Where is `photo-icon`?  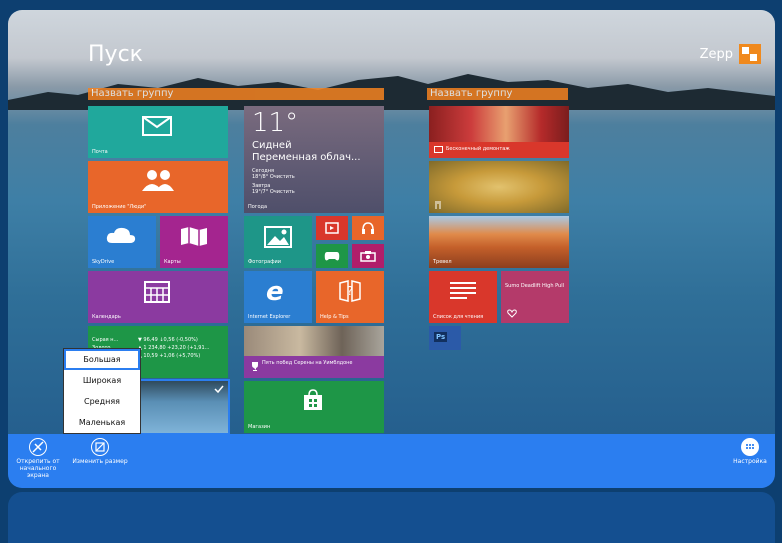
photo-icon is located at coordinates (278, 237).